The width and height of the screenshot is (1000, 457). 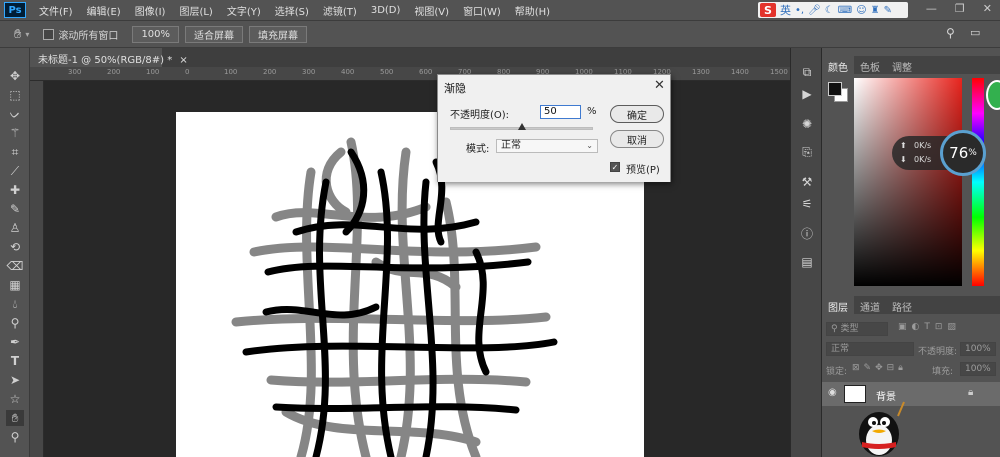 I want to click on hue-slider, so click(x=978, y=182).